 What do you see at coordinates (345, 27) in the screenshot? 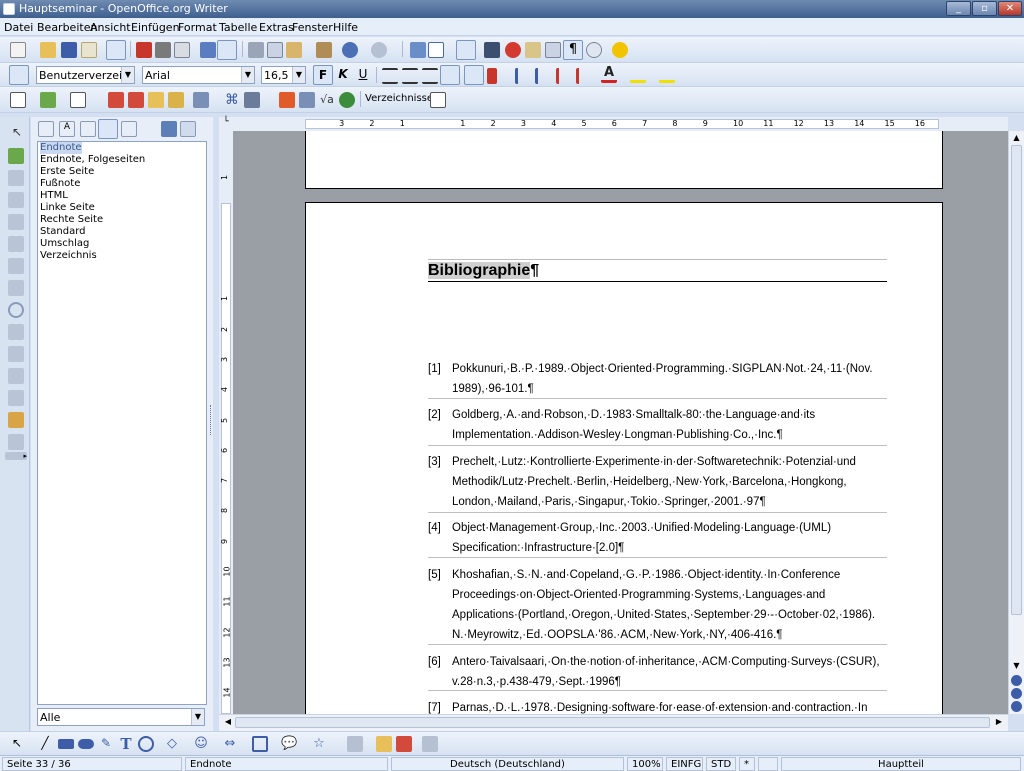
I see `menu-hilfe: Hilfe` at bounding box center [345, 27].